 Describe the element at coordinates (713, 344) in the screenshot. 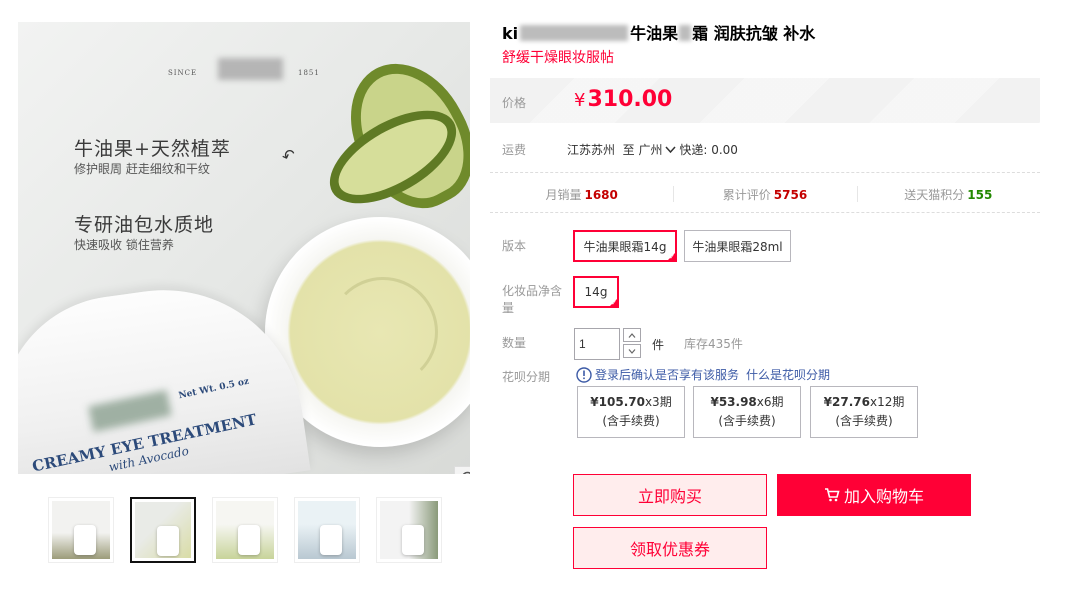

I see `stock-count: 库存435件` at that location.